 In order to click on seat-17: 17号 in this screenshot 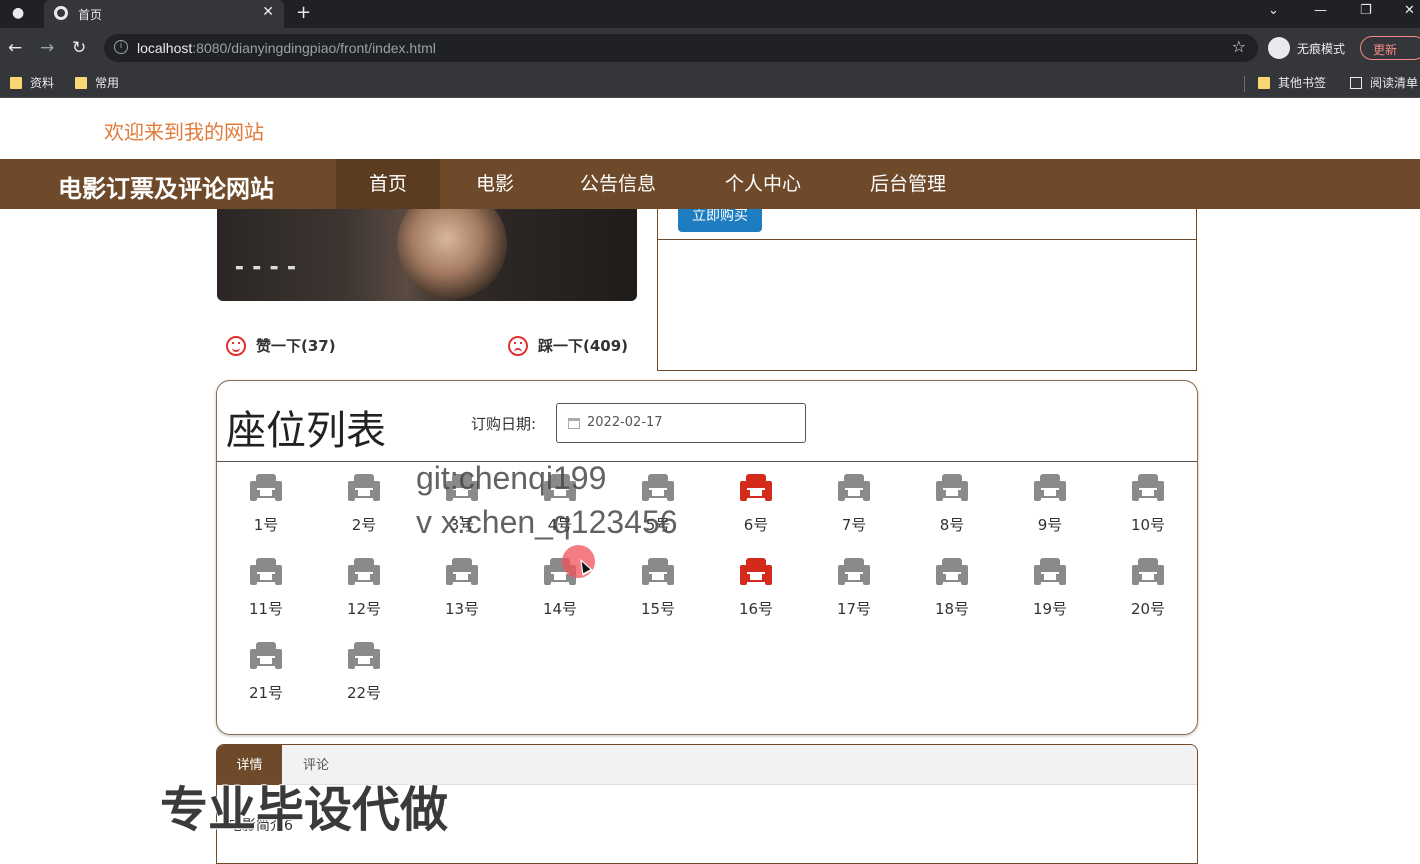, I will do `click(854, 582)`.